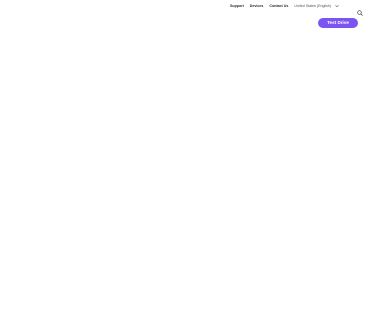  Describe the element at coordinates (338, 22) in the screenshot. I see `test-drive-button: Test Drive` at that location.